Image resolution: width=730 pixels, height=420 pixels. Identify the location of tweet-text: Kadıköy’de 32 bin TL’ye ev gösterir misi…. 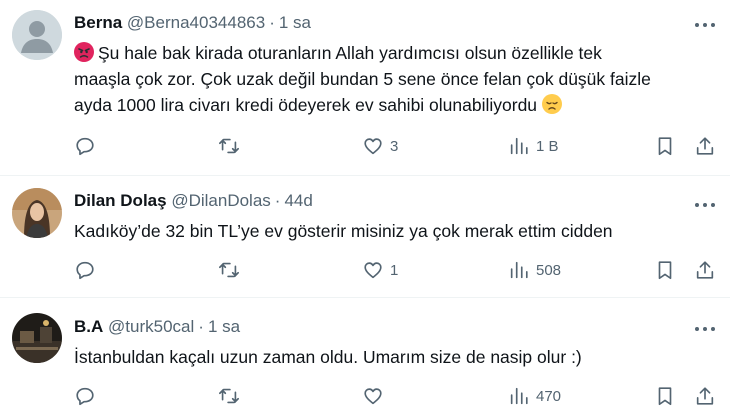
(394, 231).